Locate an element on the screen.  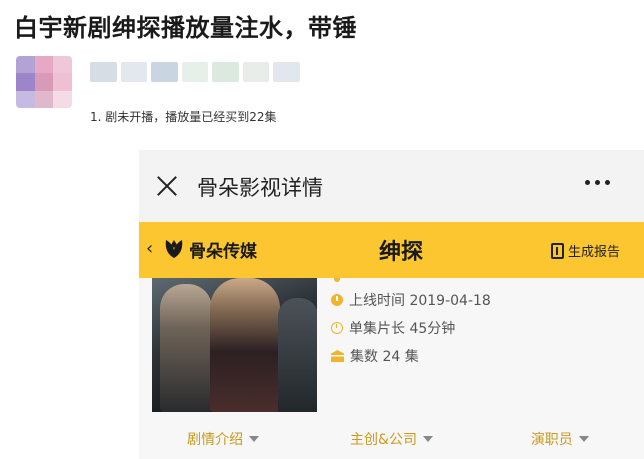
generate-report-label: 生成报告 is located at coordinates (594, 252).